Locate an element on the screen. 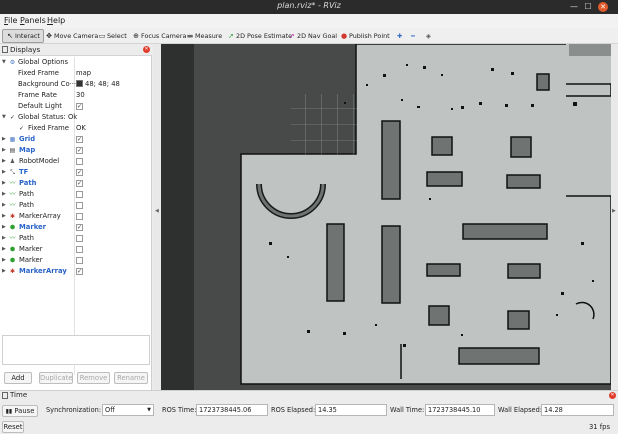 The height and width of the screenshot is (434, 618). check-icon: ✓ is located at coordinates (12, 117).